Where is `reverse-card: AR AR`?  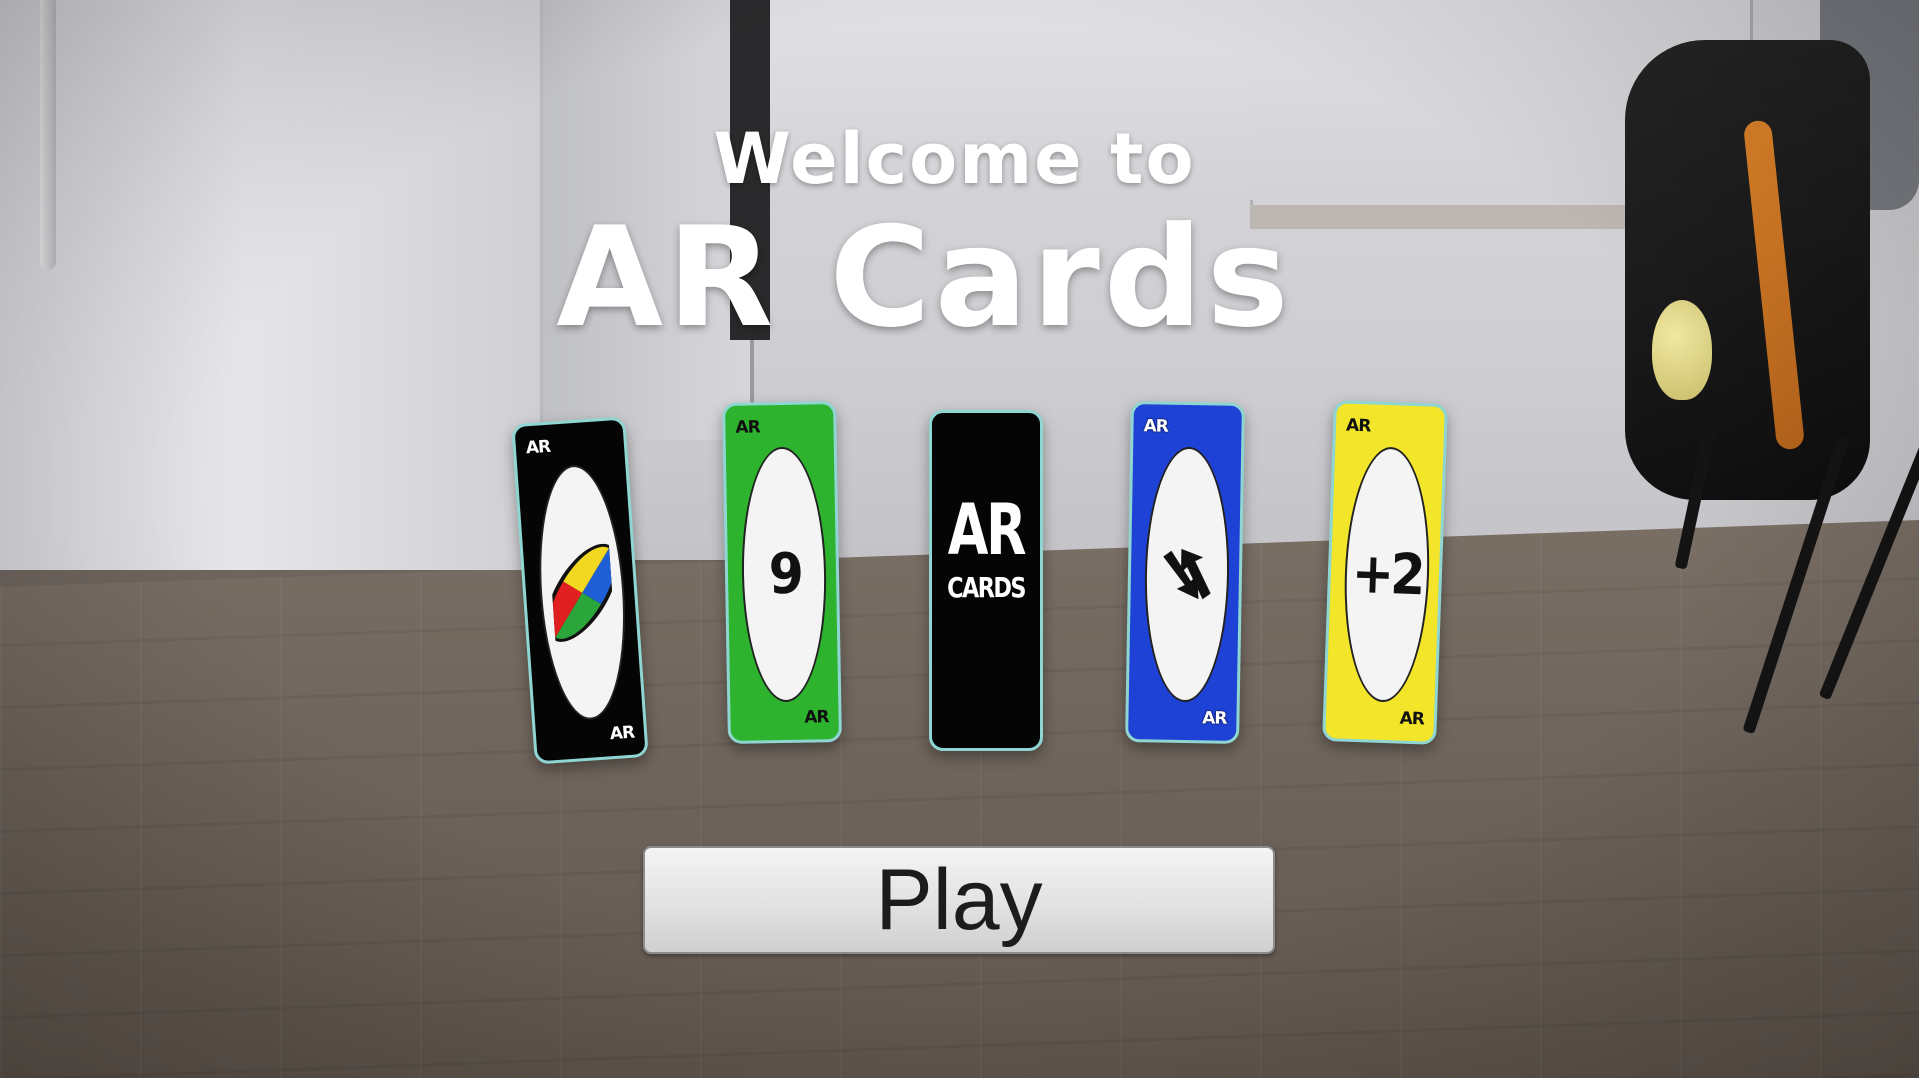 reverse-card: AR AR is located at coordinates (1185, 572).